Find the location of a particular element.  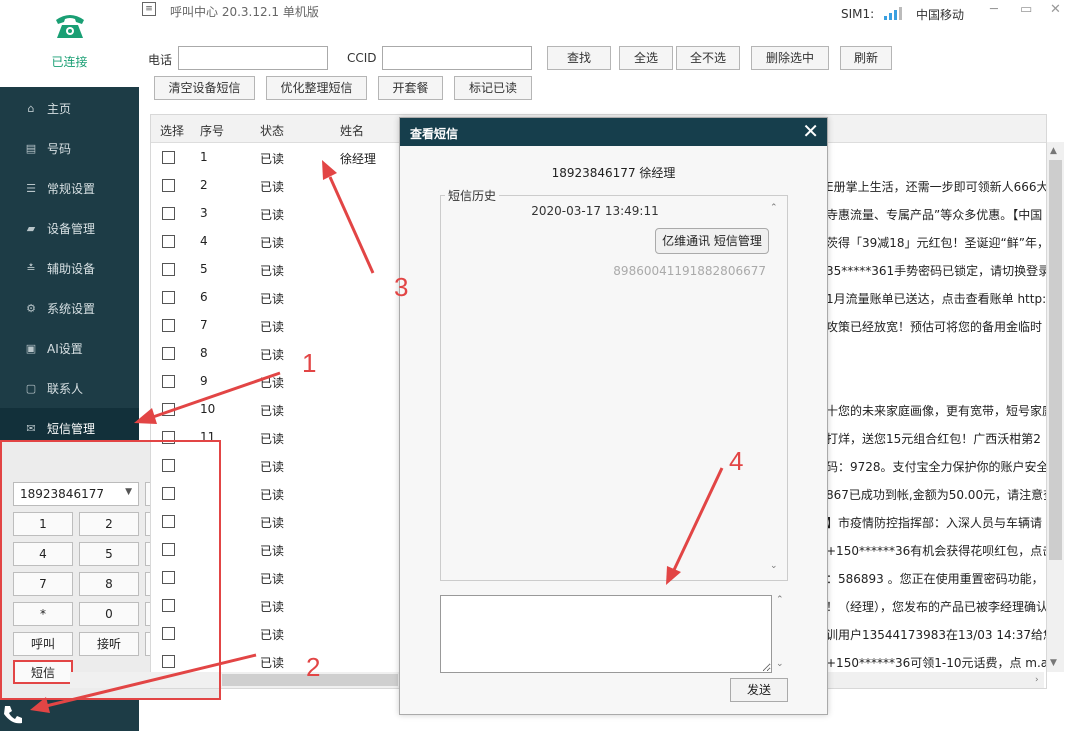

send-button: 发送 is located at coordinates (759, 690).